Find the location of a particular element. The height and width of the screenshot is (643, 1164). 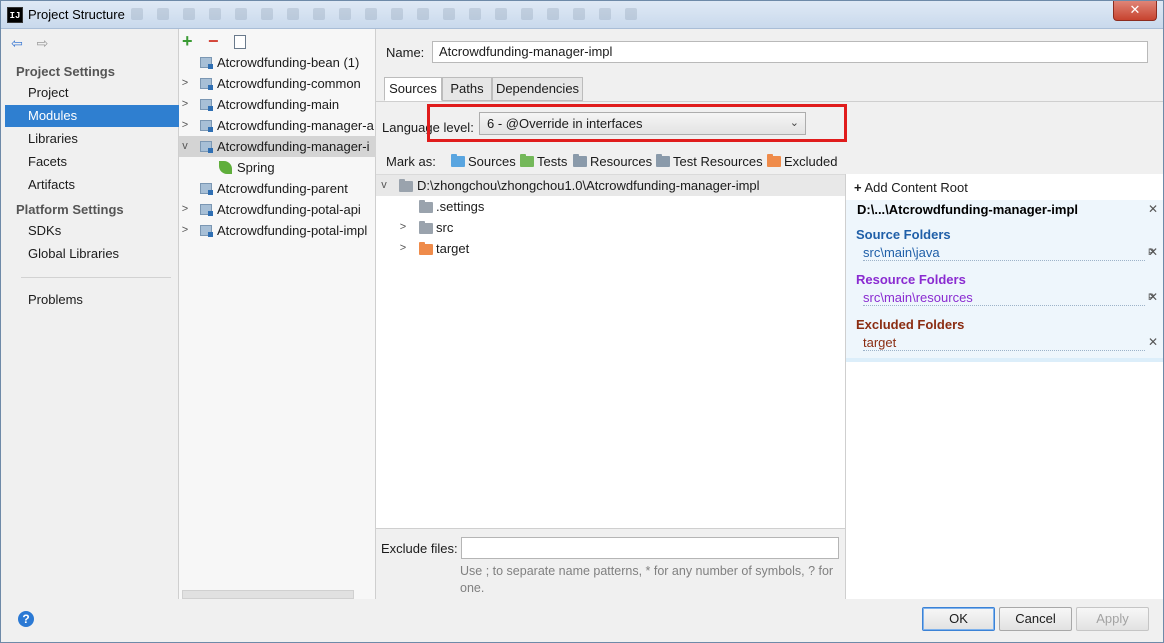

sidebar-item-libraries: Libraries is located at coordinates (92, 139).